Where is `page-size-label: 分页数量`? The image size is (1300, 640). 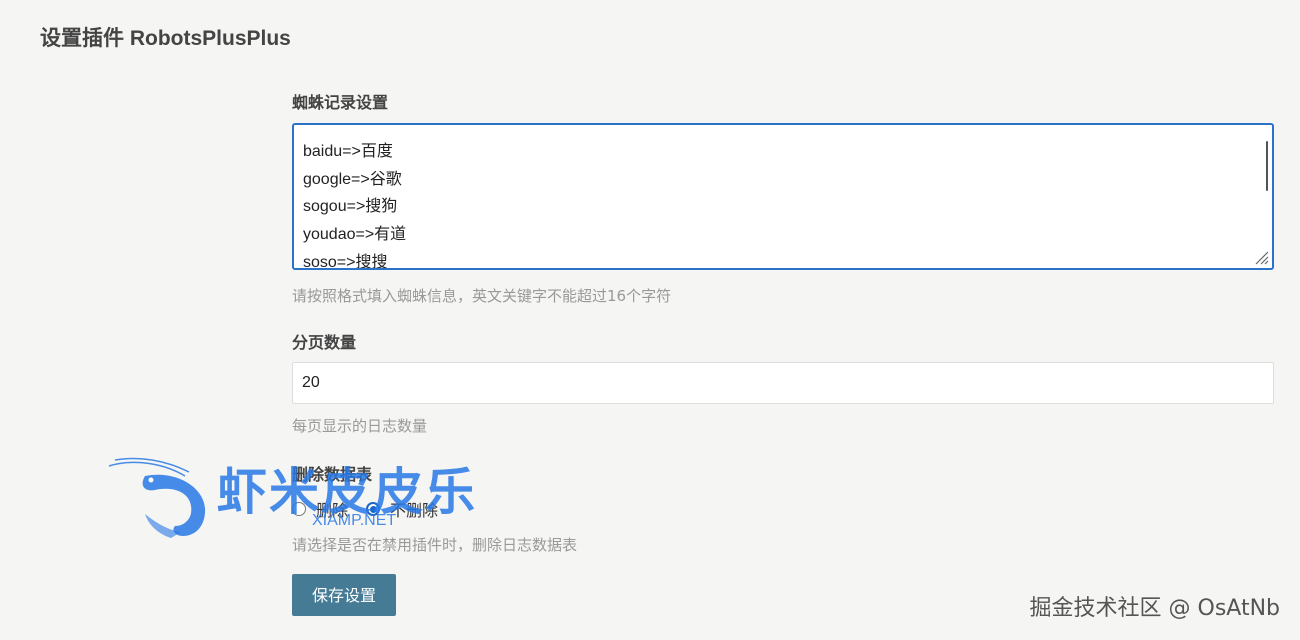
page-size-label: 分页数量 is located at coordinates (324, 342).